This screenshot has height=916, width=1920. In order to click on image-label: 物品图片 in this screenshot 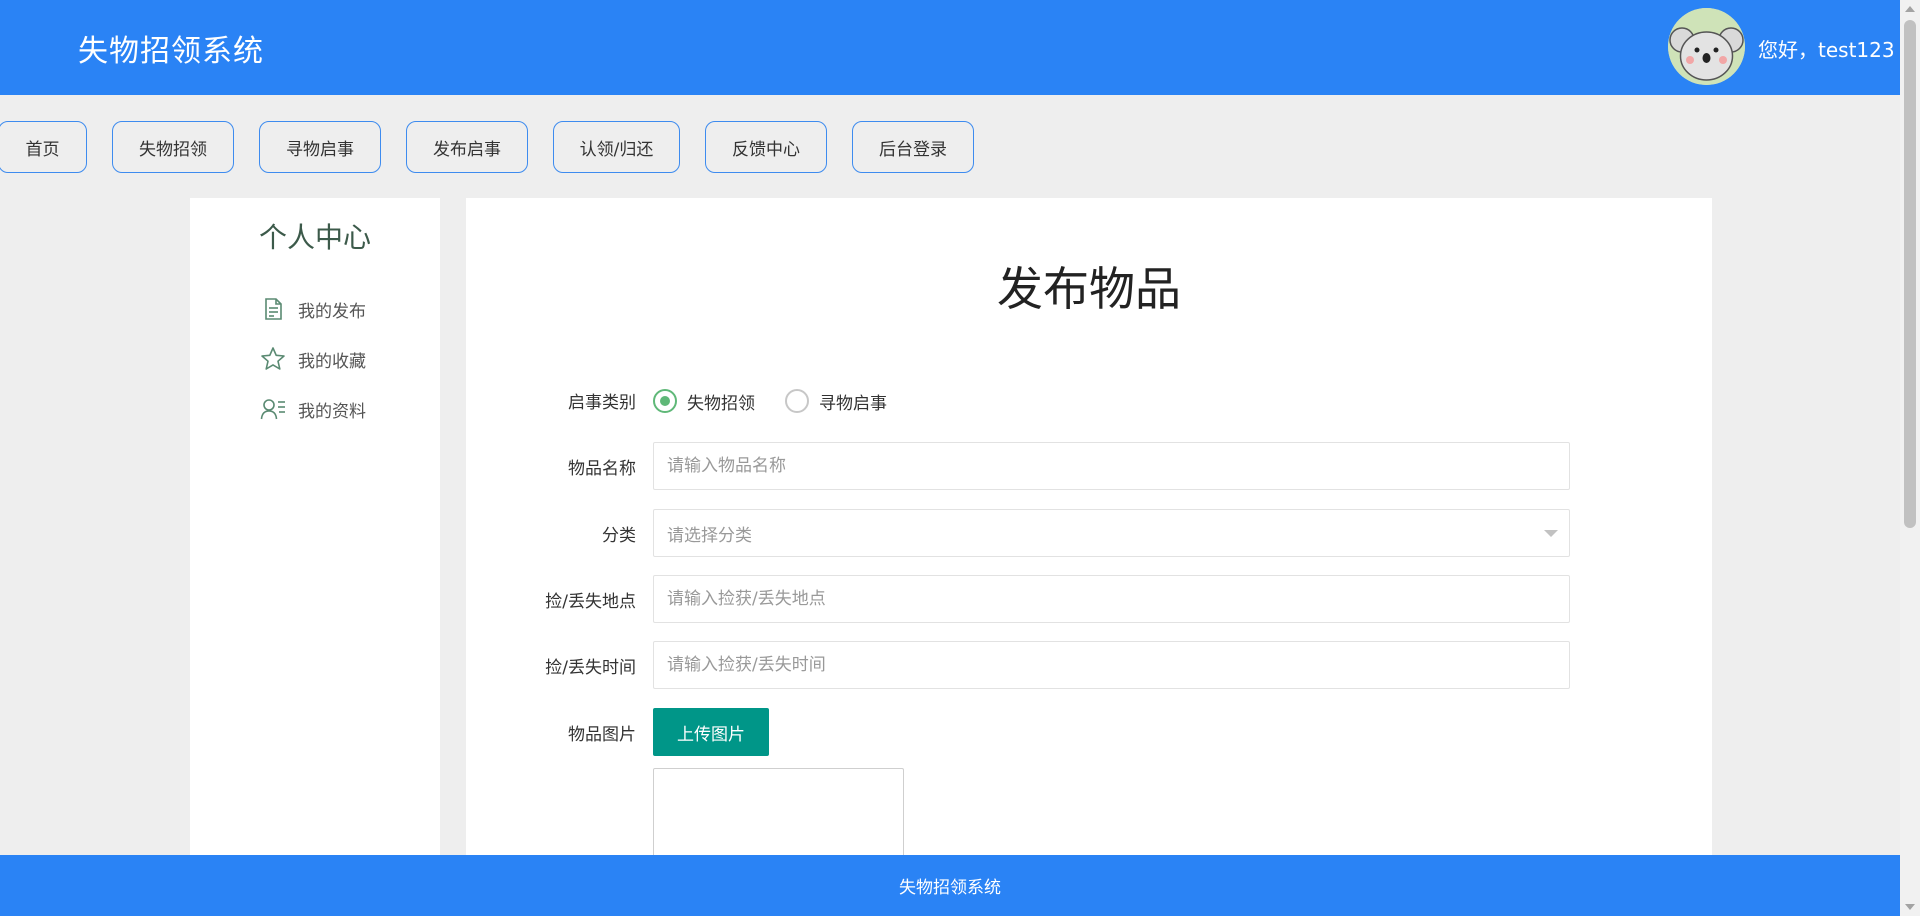, I will do `click(602, 735)`.